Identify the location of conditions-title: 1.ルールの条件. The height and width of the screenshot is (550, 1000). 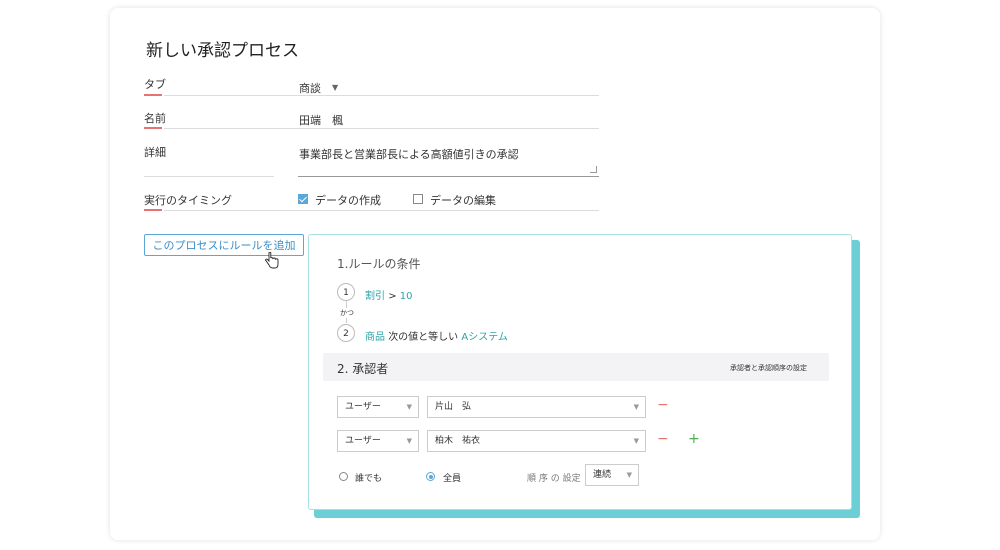
(379, 264).